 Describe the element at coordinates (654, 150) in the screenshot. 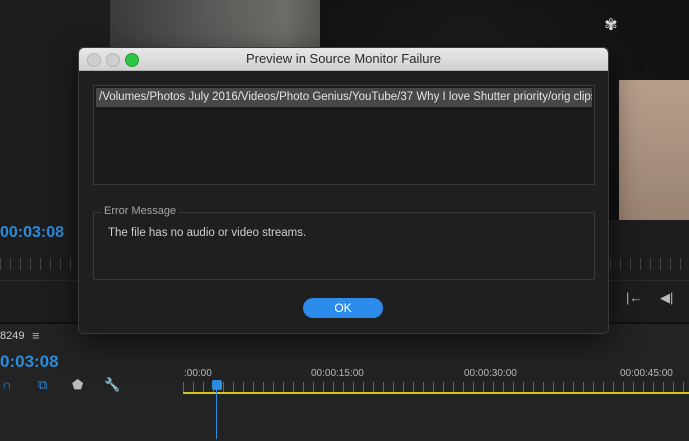

I see `video-frame-face` at that location.